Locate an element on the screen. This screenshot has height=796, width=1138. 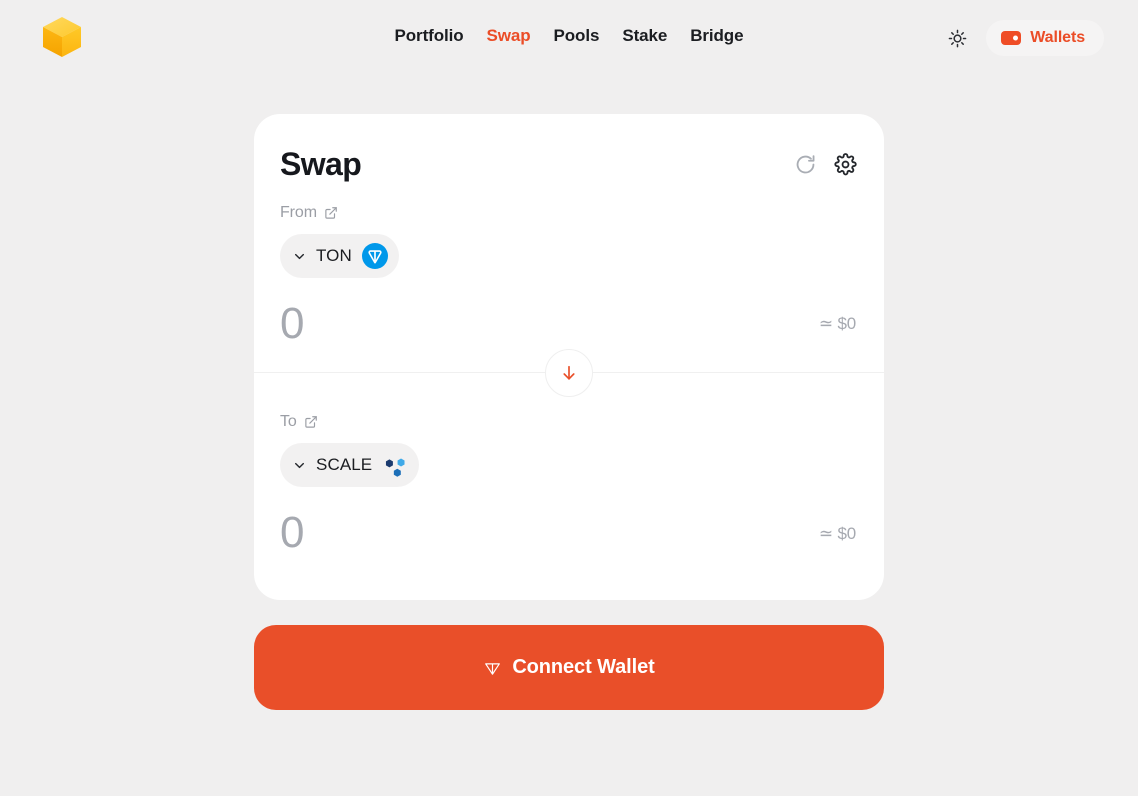
to-label-row: To is located at coordinates (569, 422).